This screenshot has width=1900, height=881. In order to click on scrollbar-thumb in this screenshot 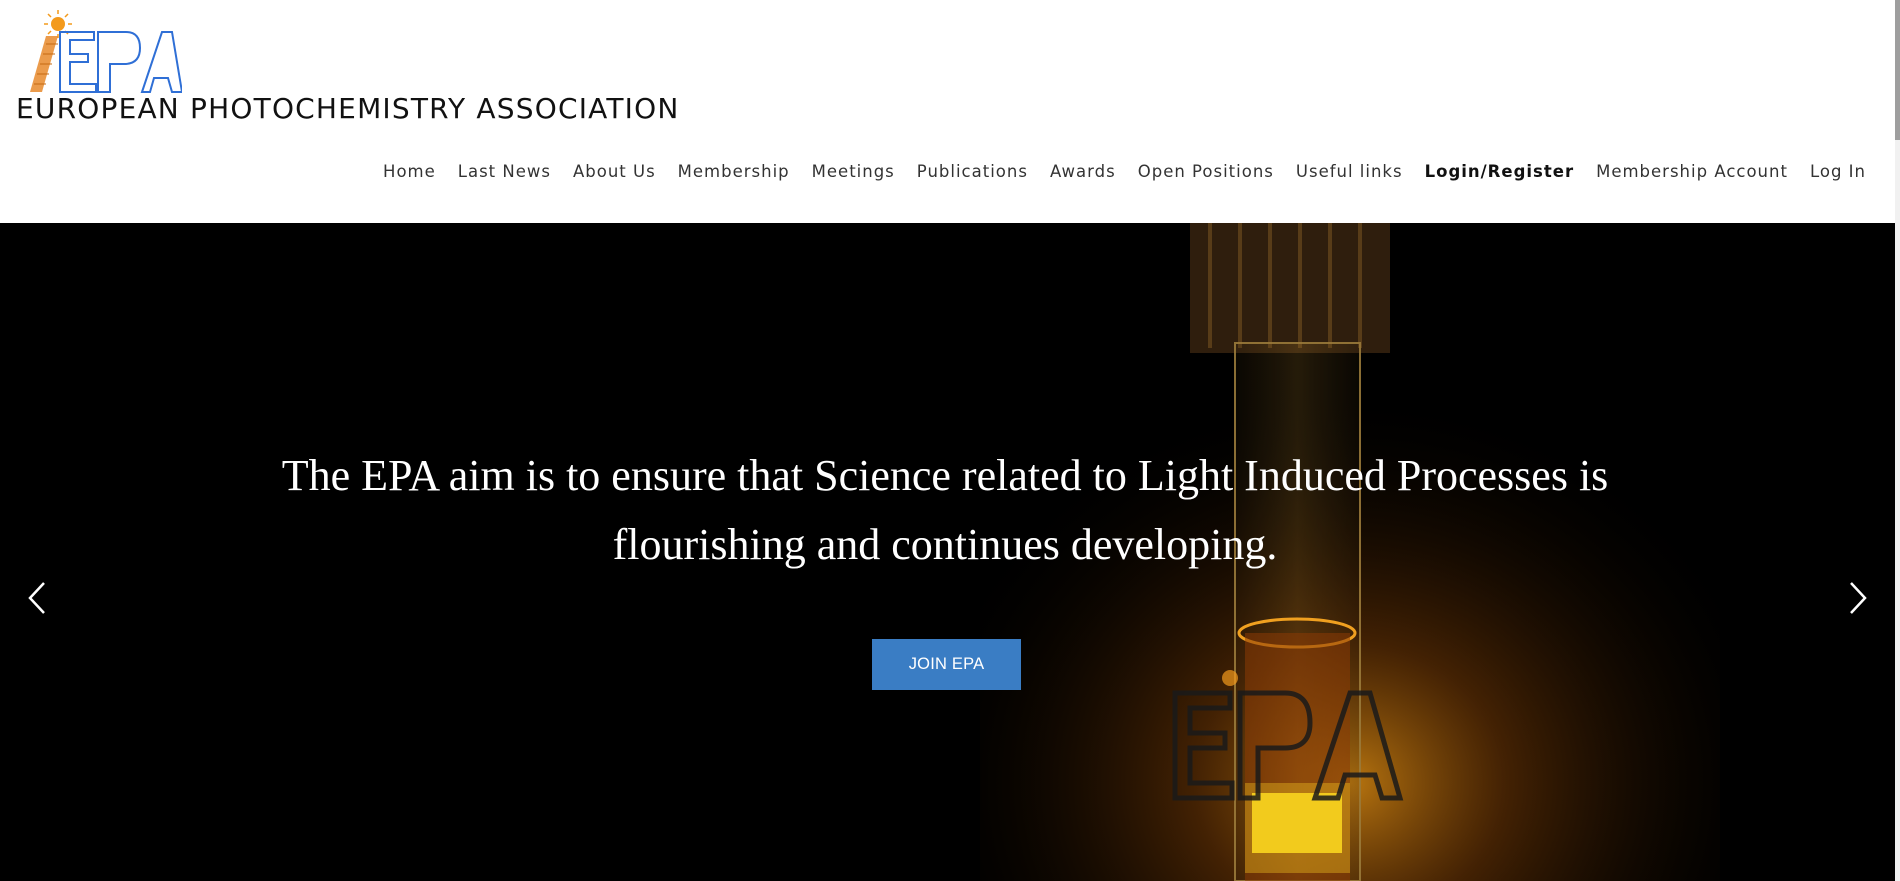, I will do `click(1897, 70)`.